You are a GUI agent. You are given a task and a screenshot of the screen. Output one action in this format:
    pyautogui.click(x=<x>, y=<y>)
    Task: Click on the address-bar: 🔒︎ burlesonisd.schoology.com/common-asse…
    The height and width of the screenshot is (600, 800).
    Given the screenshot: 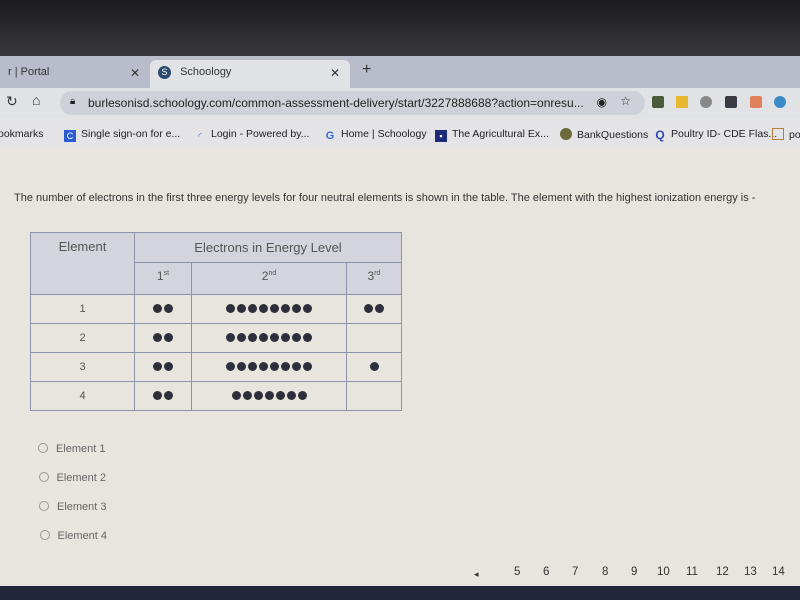 What is the action you would take?
    pyautogui.click(x=352, y=103)
    